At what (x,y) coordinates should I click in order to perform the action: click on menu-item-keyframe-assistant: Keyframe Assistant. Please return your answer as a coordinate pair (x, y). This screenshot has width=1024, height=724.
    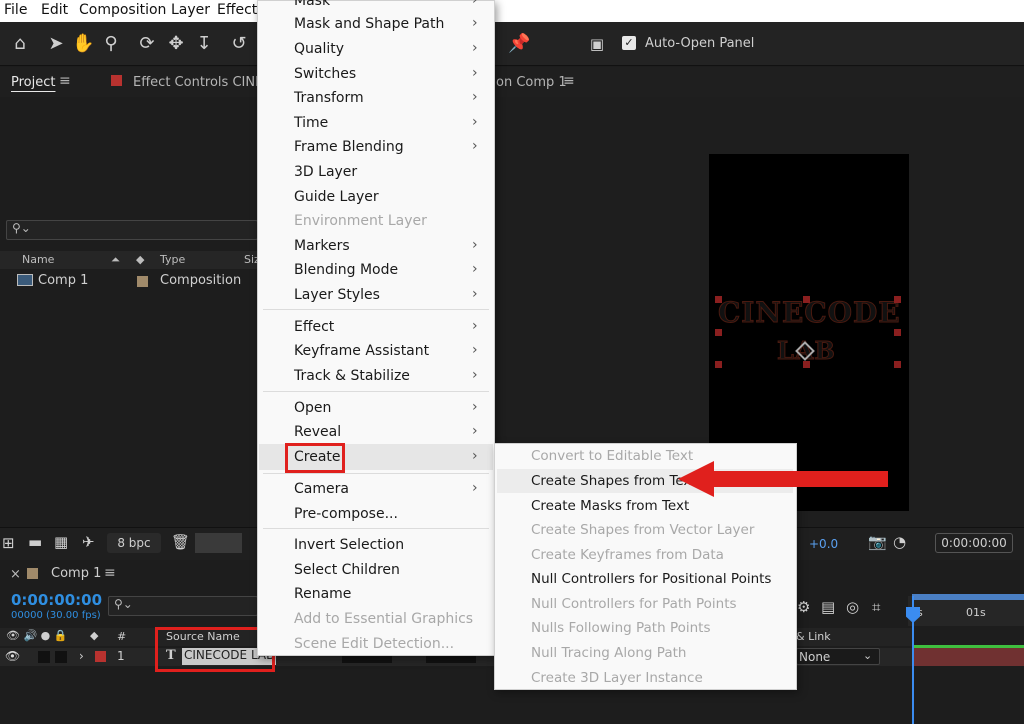
    Looking at the image, I should click on (361, 351).